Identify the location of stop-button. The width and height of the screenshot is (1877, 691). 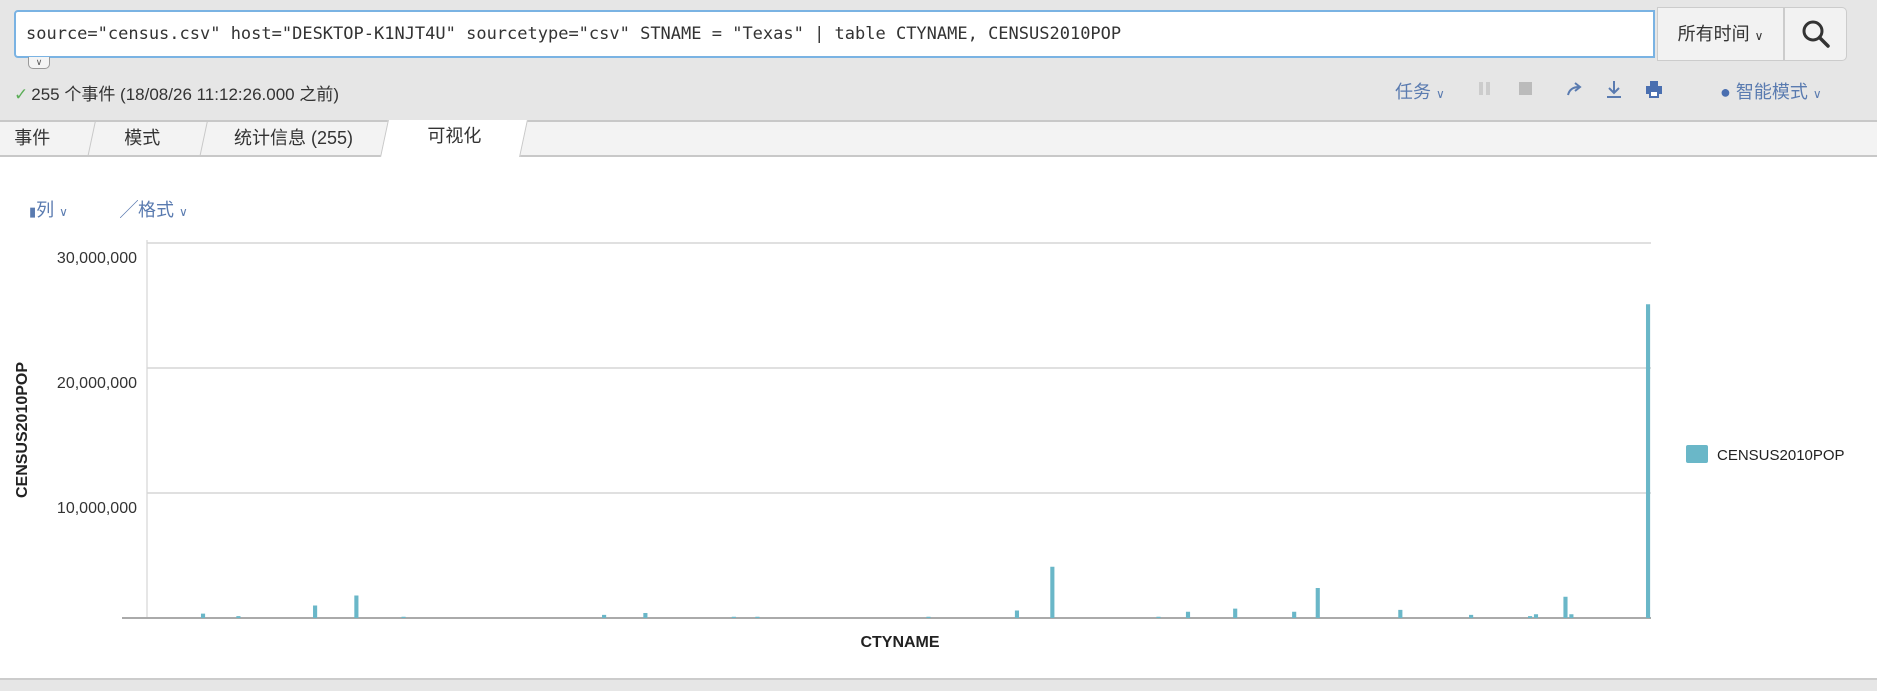
(1526, 90).